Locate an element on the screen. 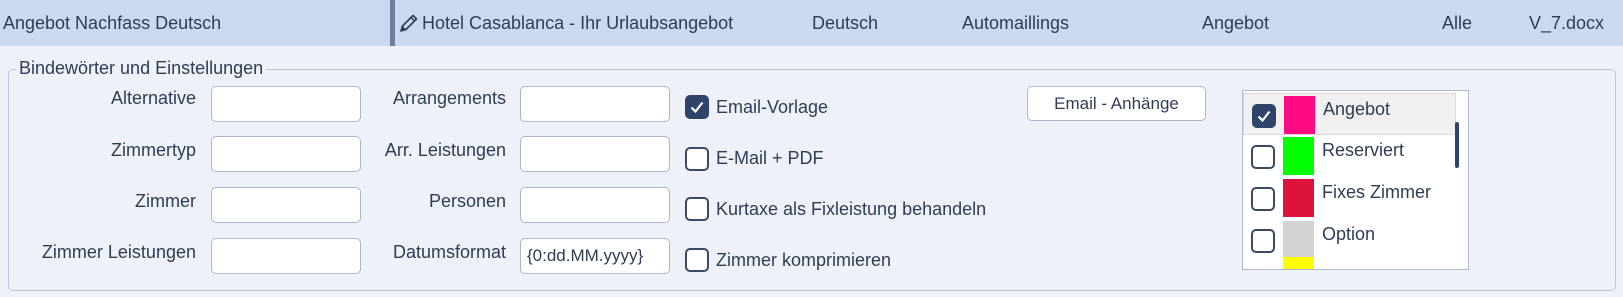 The height and width of the screenshot is (297, 1623). status-item-angebot: Angebot is located at coordinates (1349, 114).